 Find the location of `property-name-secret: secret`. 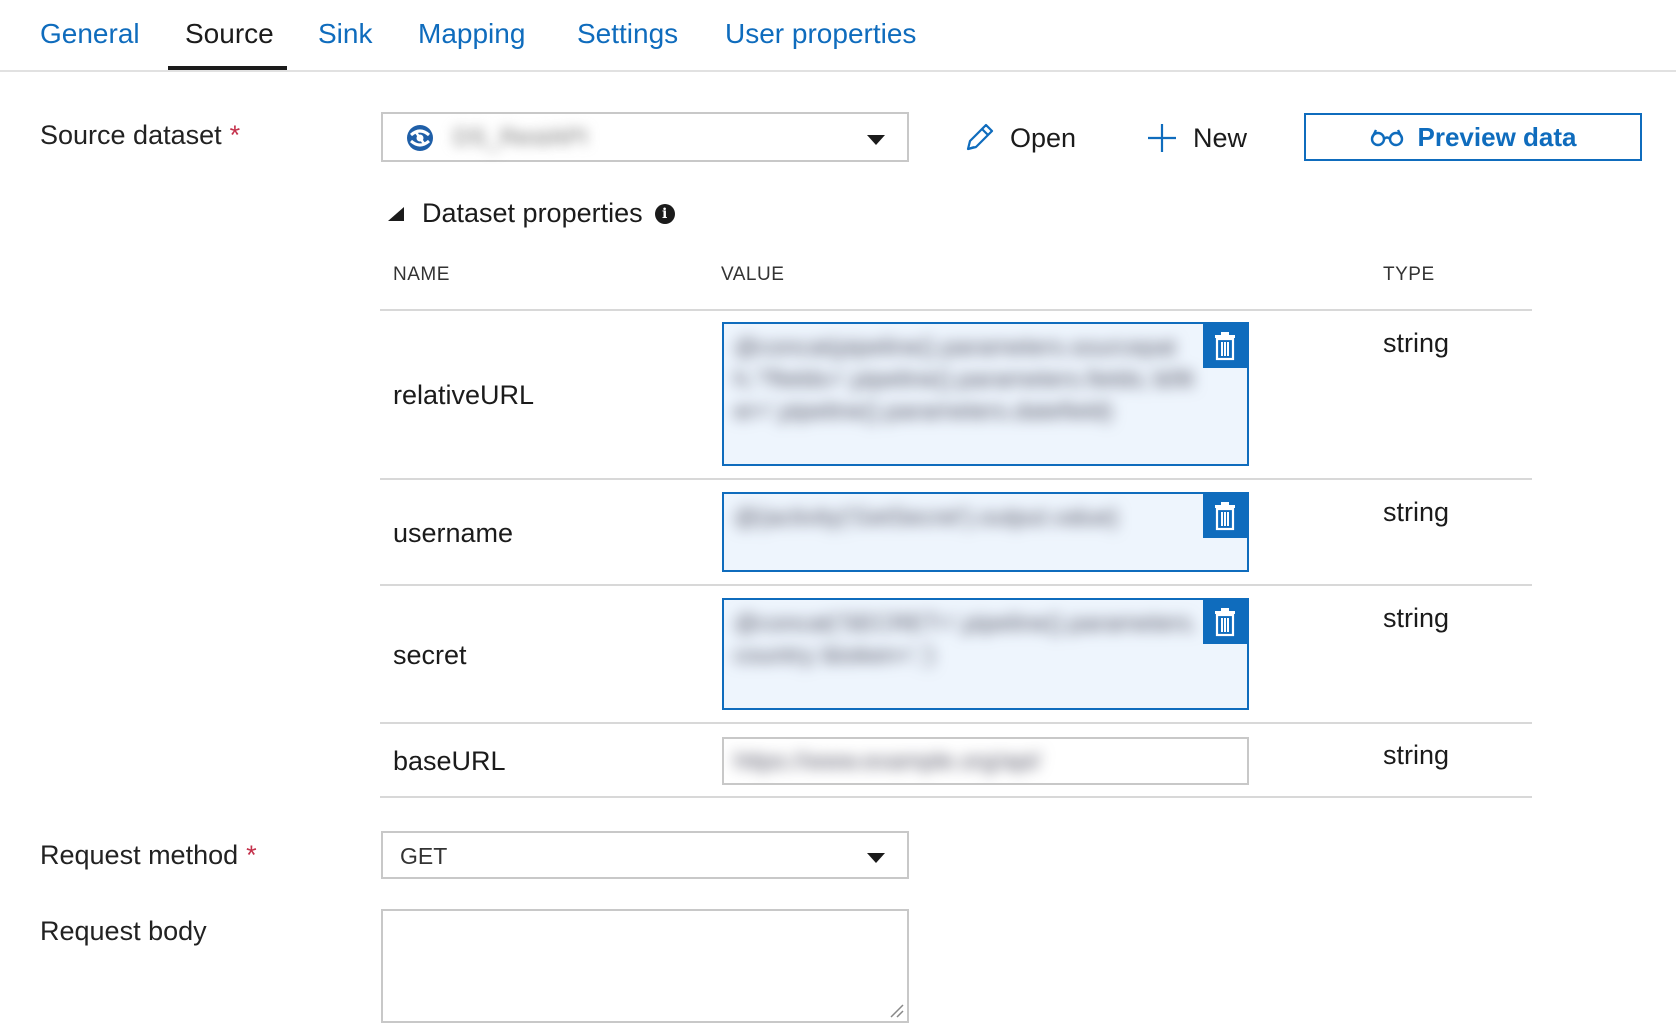

property-name-secret: secret is located at coordinates (430, 655).